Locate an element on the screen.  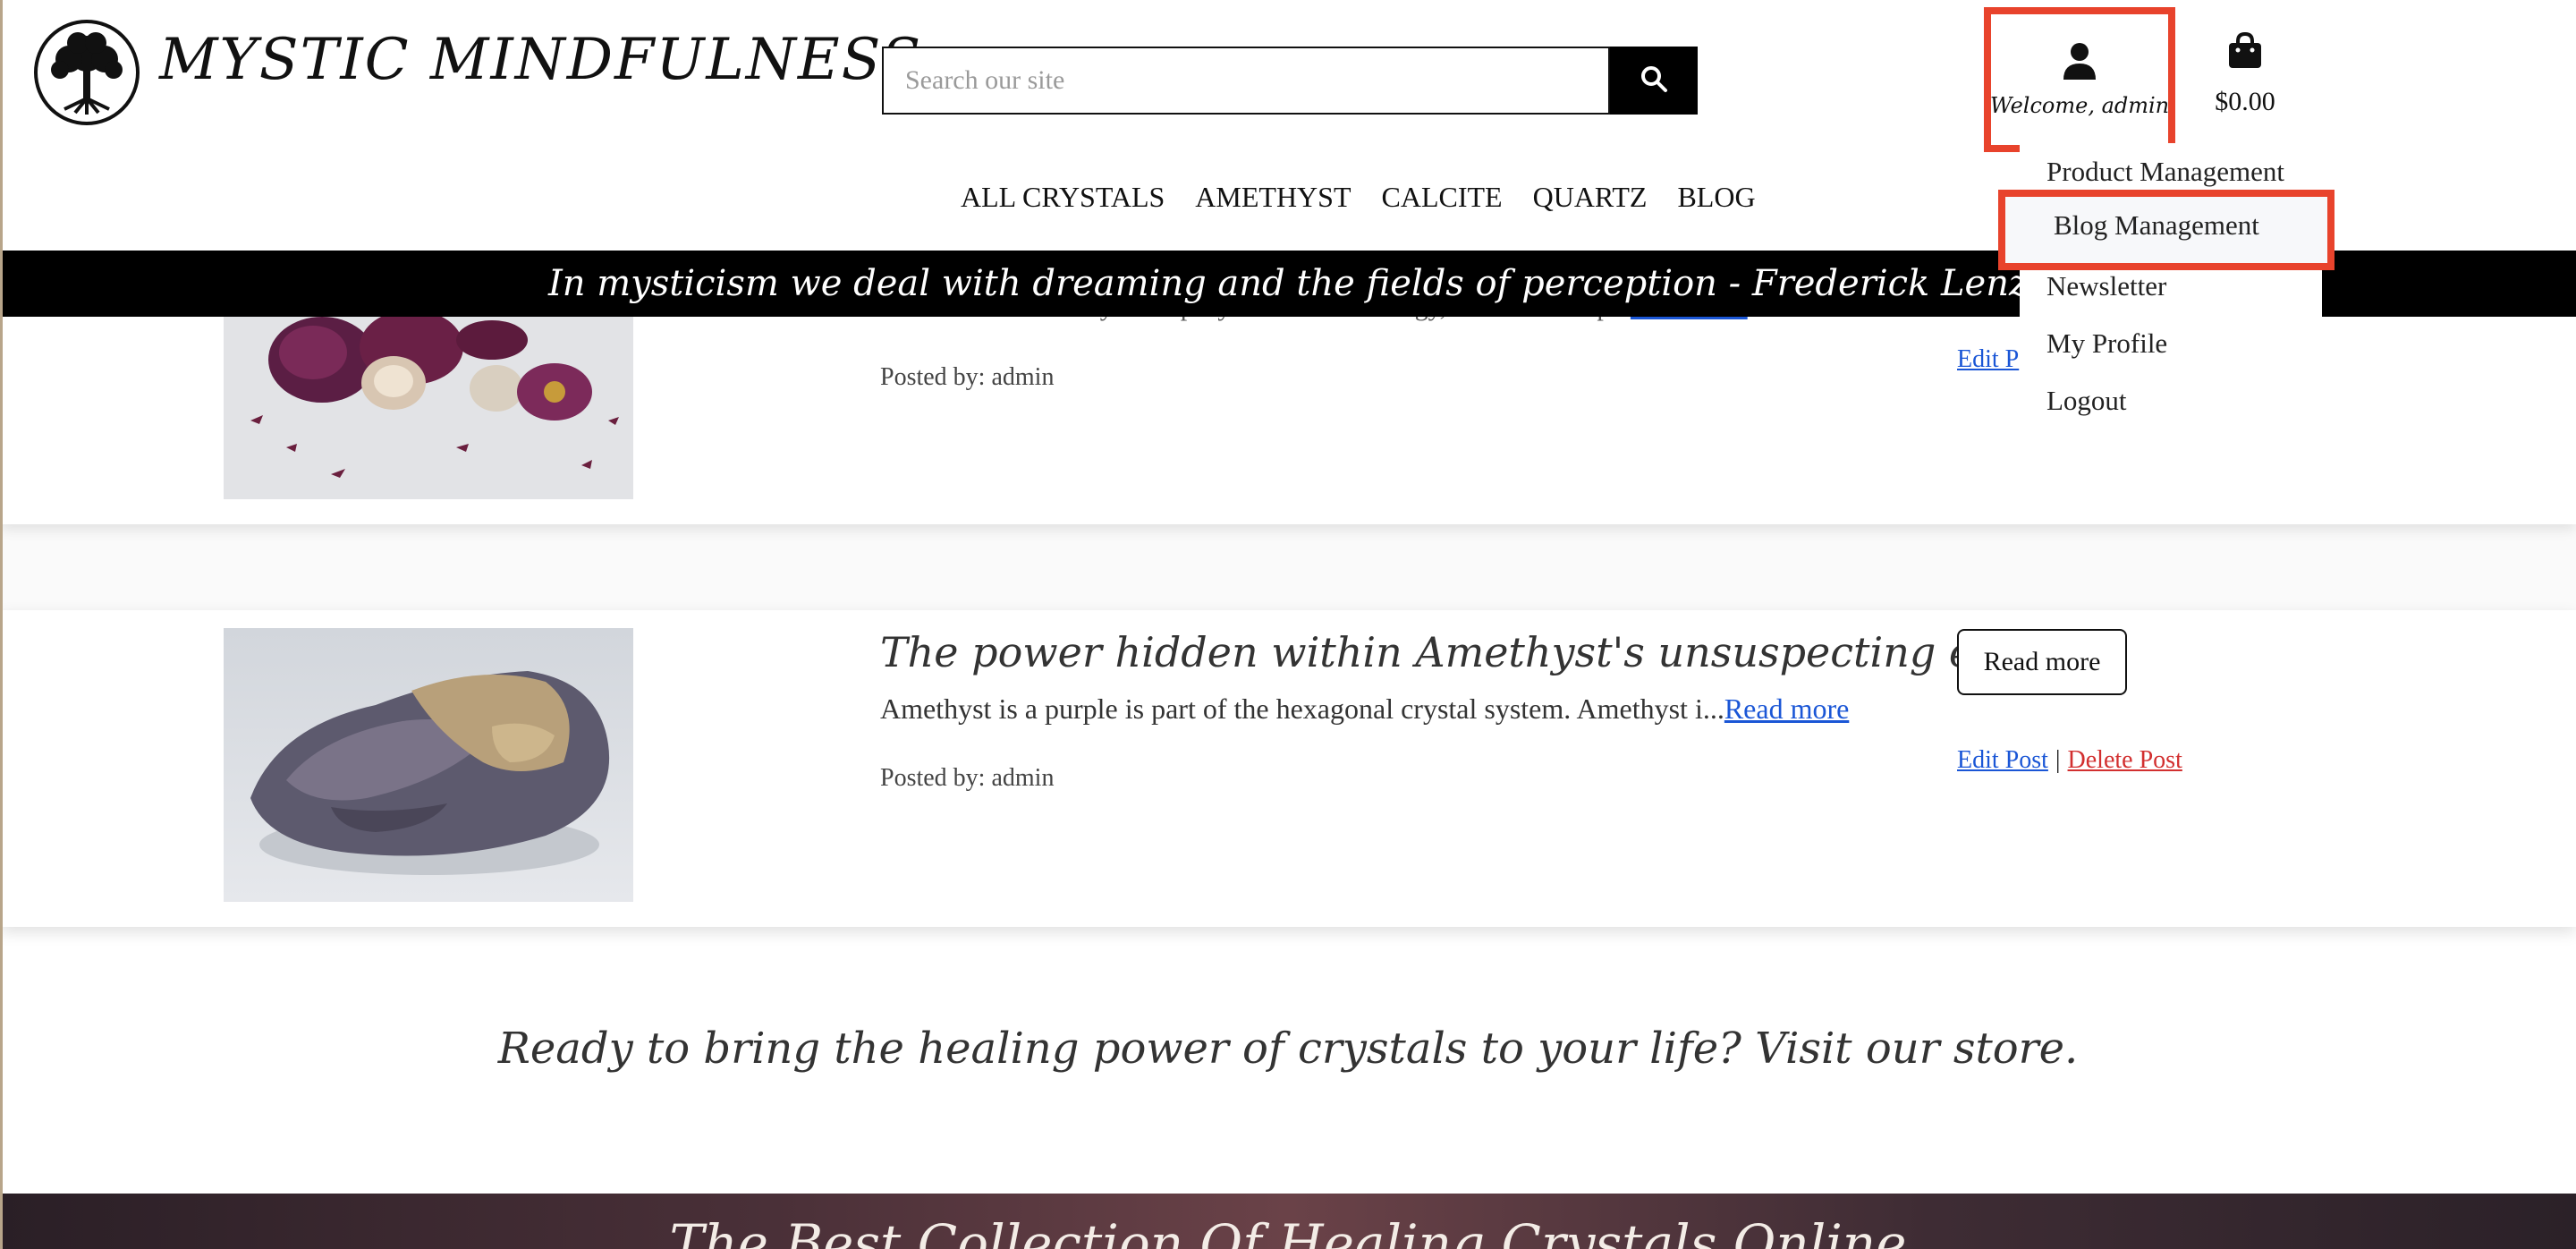
user-icon is located at coordinates (2079, 63).